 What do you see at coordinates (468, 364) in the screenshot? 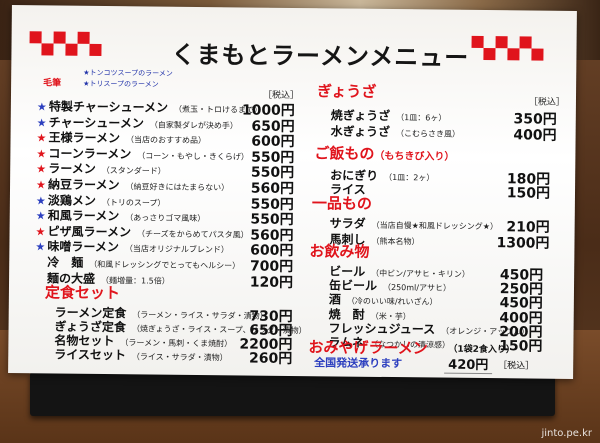
I see `souvenir-price: 420円` at bounding box center [468, 364].